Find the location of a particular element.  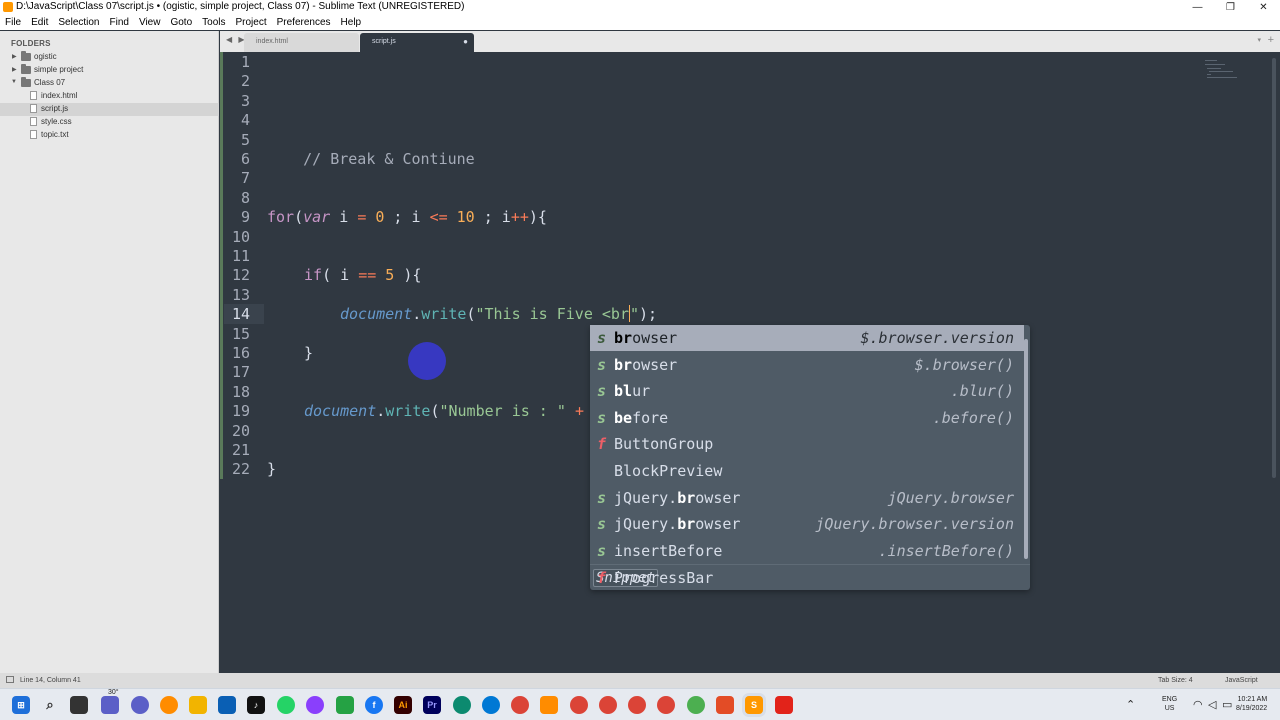

line-number: 1 is located at coordinates (245, 62).